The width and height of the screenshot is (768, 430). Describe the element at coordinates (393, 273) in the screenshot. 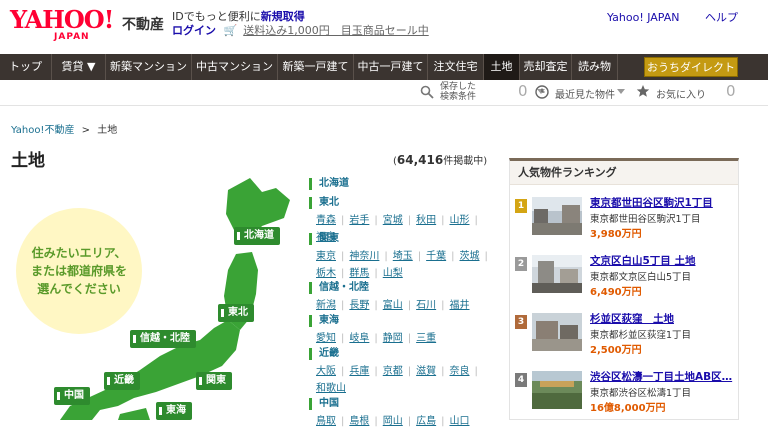

I see `pref-link: 山梨` at that location.